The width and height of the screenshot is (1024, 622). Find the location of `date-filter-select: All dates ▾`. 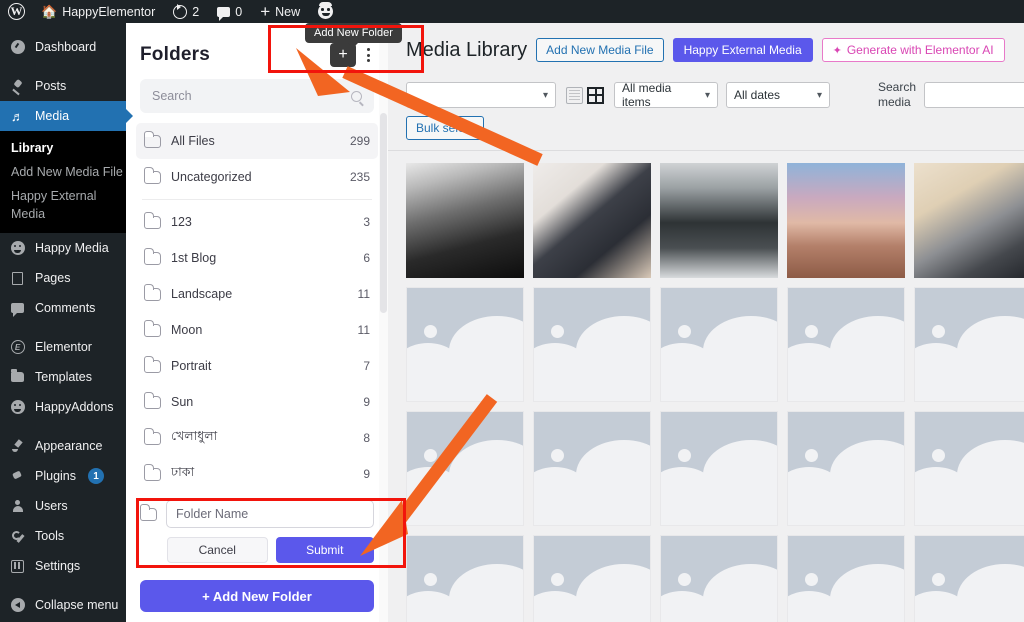

date-filter-select: All dates ▾ is located at coordinates (778, 95).